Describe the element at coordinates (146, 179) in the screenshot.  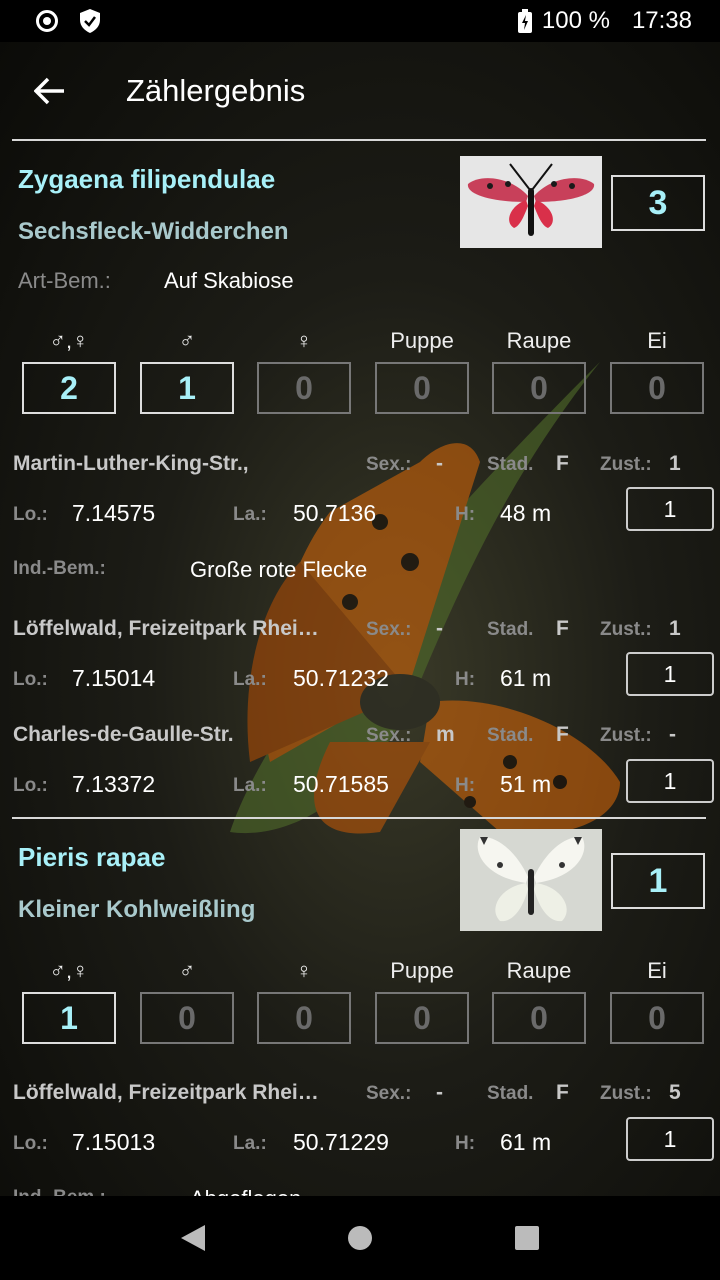
I see `species-scientific-name: Zygaena filipendulae` at that location.